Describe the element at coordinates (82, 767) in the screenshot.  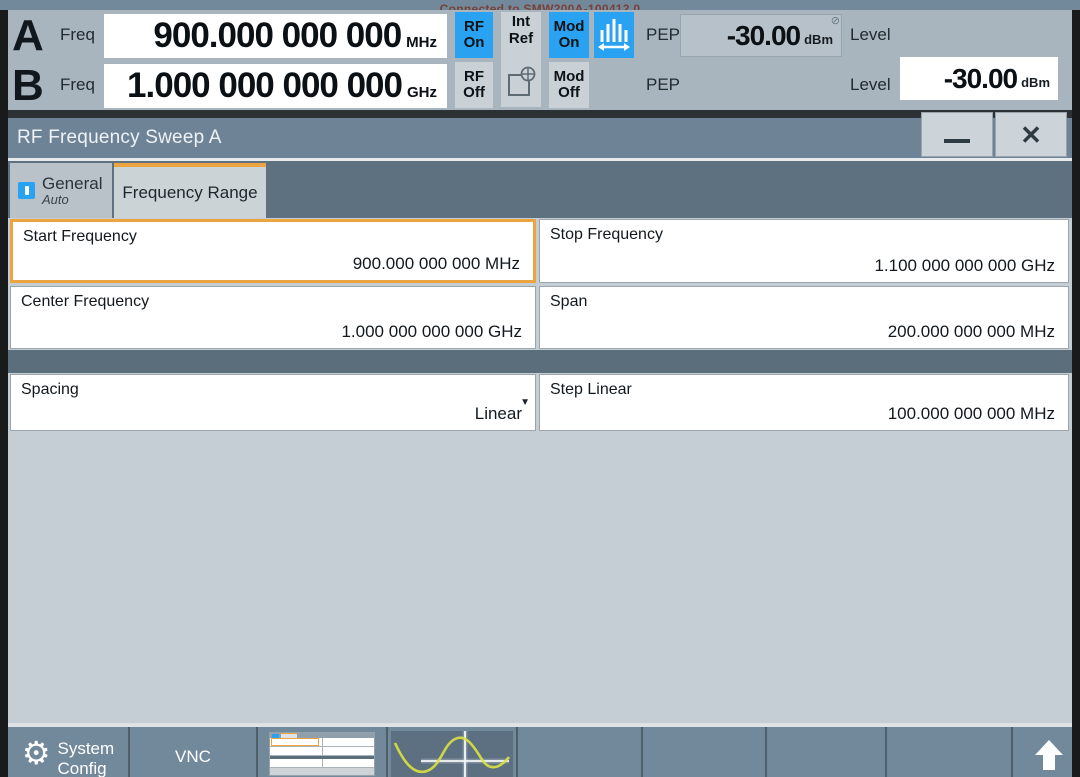
I see `system-config-line2: Config` at that location.